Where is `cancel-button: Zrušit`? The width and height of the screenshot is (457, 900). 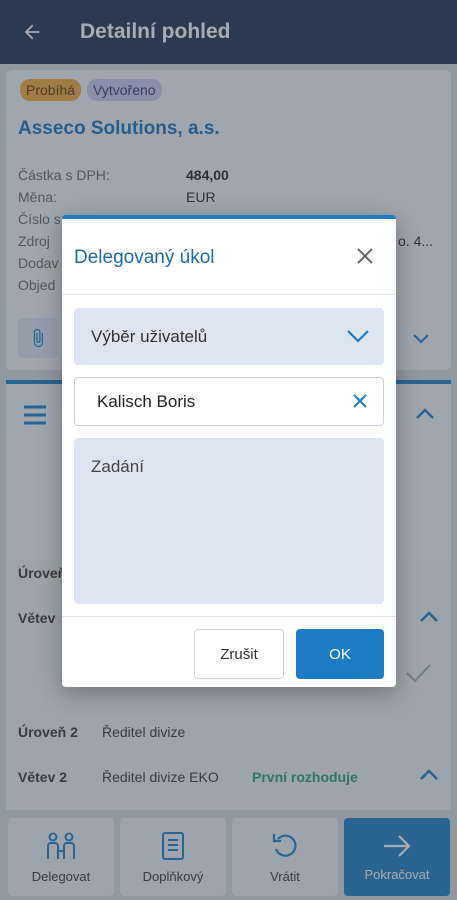
cancel-button: Zrušit is located at coordinates (239, 654).